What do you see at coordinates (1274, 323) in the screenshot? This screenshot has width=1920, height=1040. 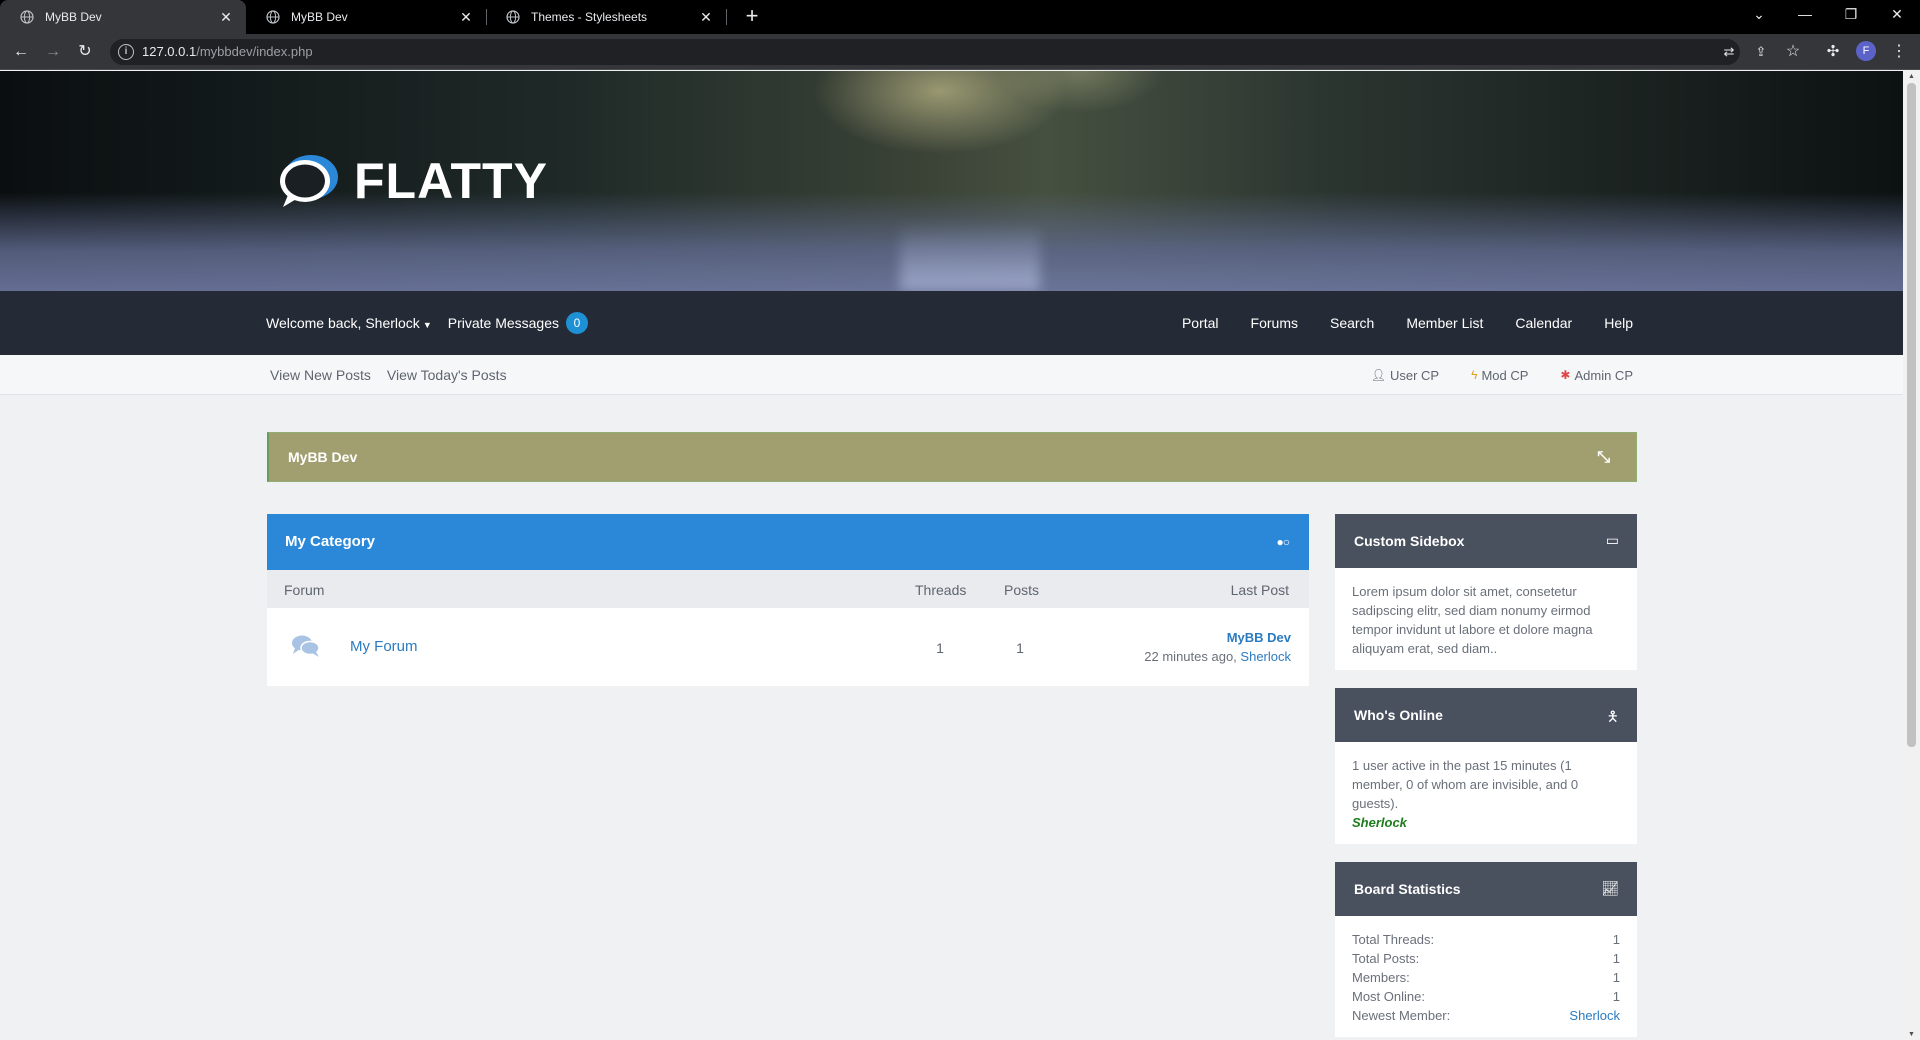 I see `nav-forums: Forums` at bounding box center [1274, 323].